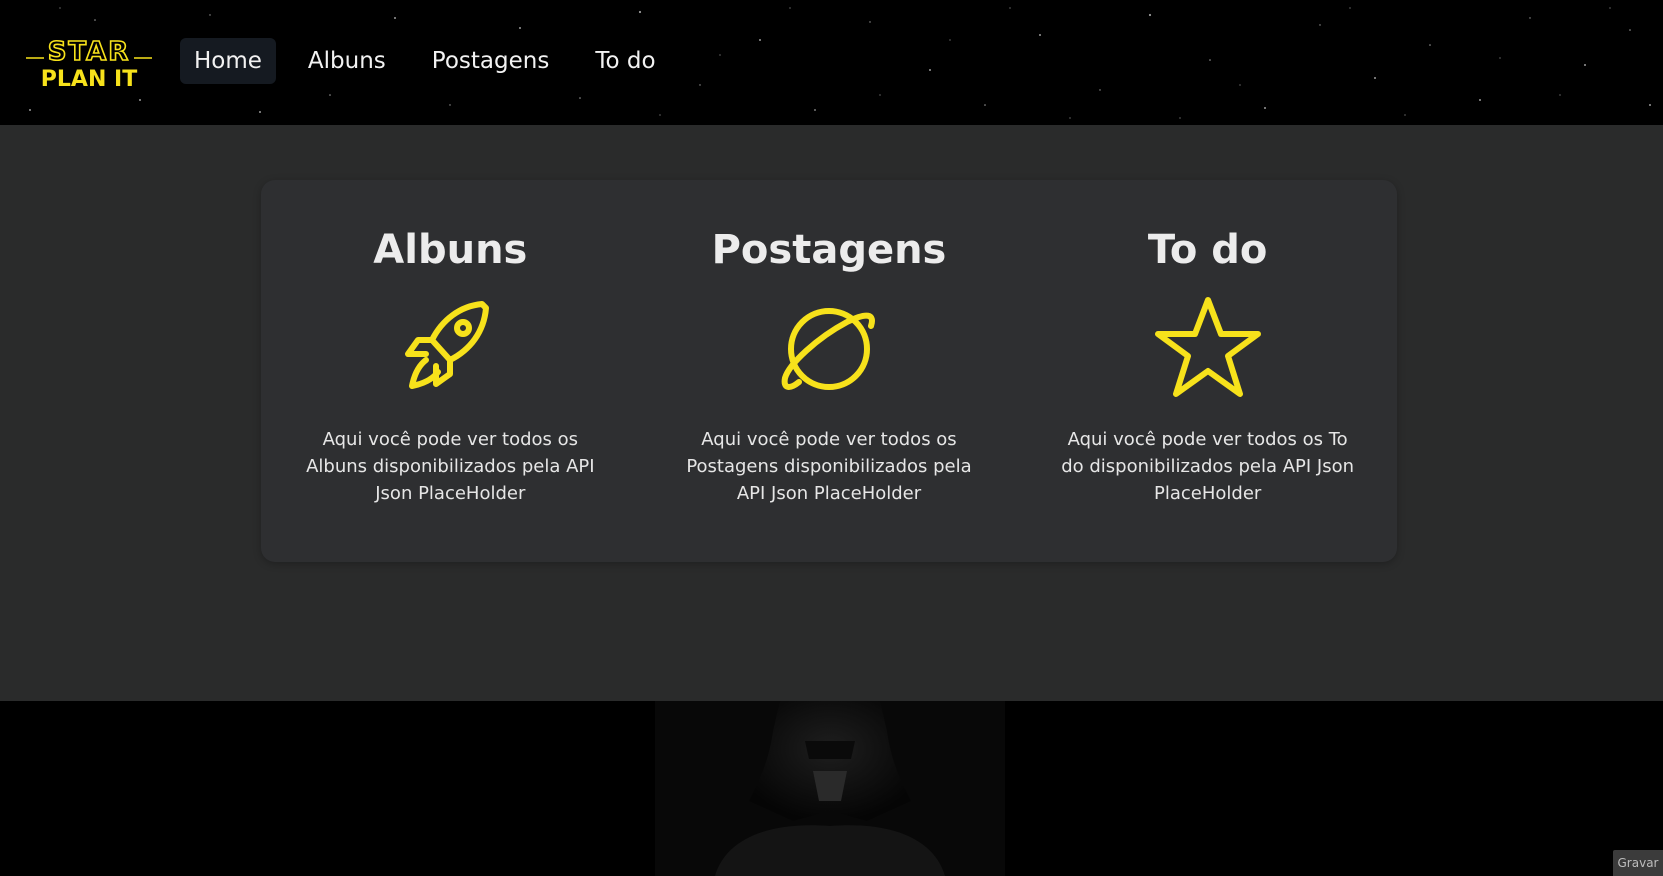 Image resolution: width=1663 pixels, height=876 pixels. Describe the element at coordinates (491, 61) in the screenshot. I see `nav-link-postagens: Postagens` at that location.